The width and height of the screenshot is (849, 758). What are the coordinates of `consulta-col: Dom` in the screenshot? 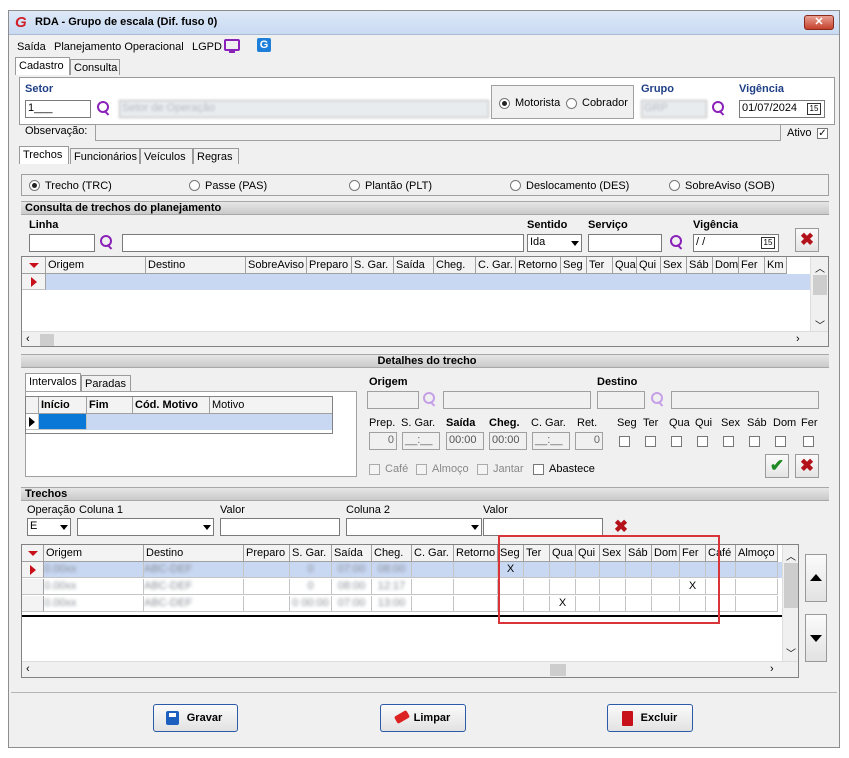 It's located at (726, 265).